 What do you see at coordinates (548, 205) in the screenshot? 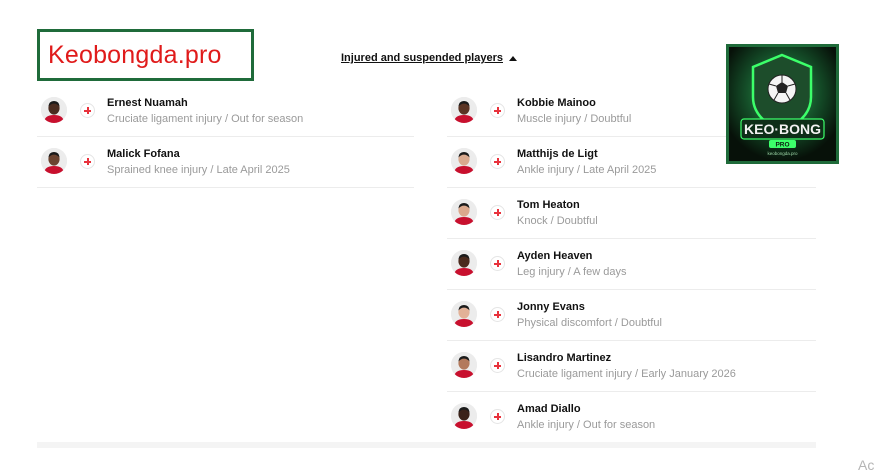
I see `player-name: Tom Heaton` at bounding box center [548, 205].